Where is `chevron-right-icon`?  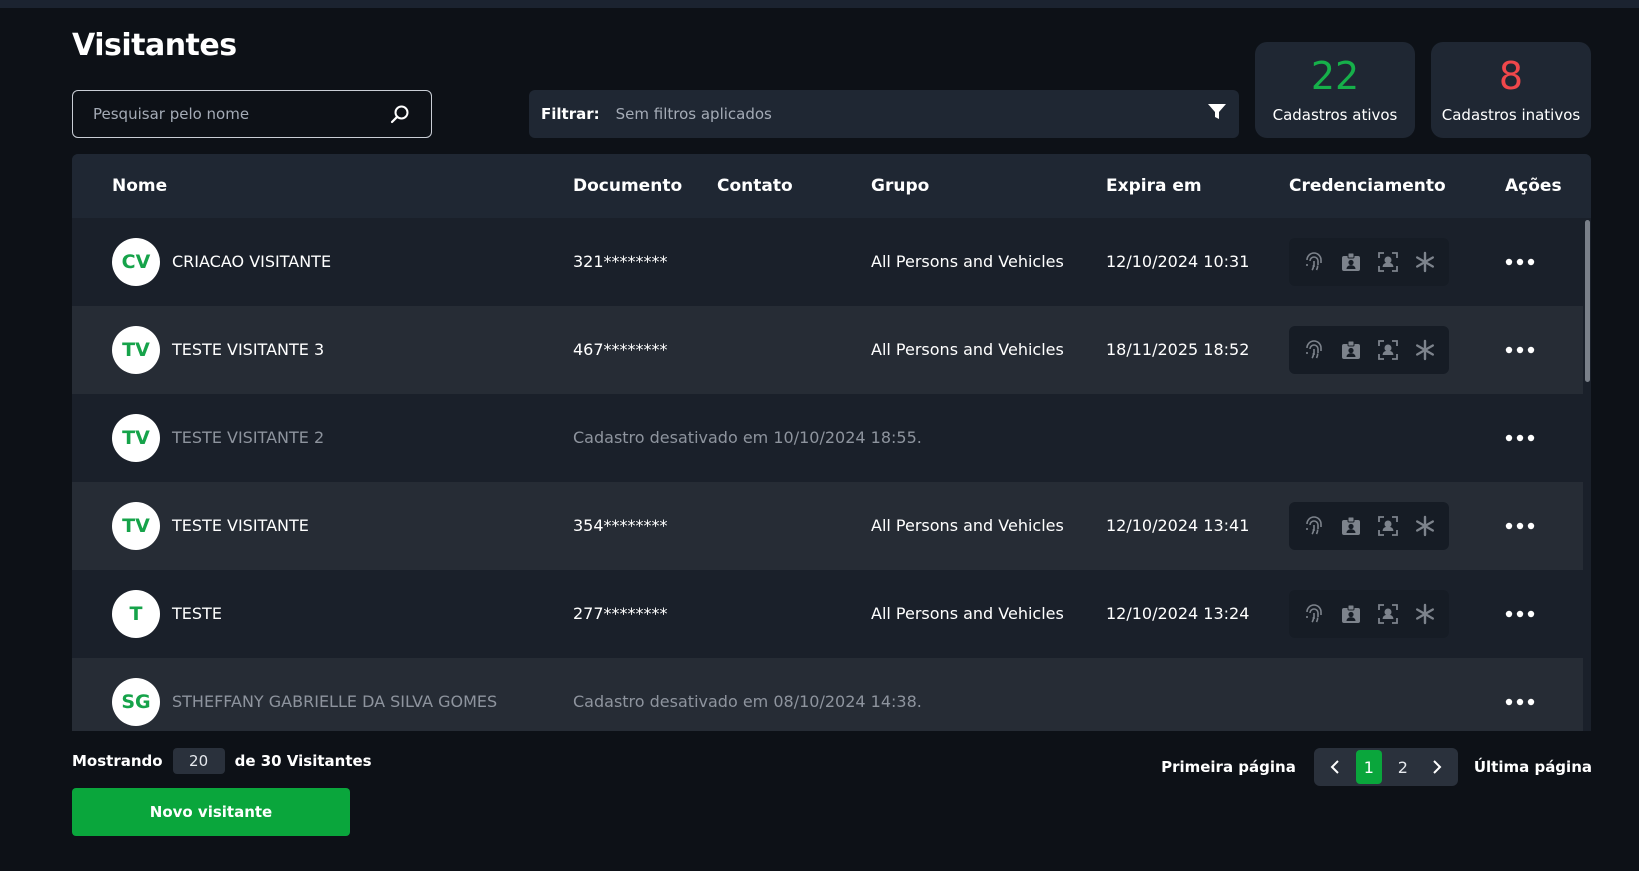 chevron-right-icon is located at coordinates (1437, 767).